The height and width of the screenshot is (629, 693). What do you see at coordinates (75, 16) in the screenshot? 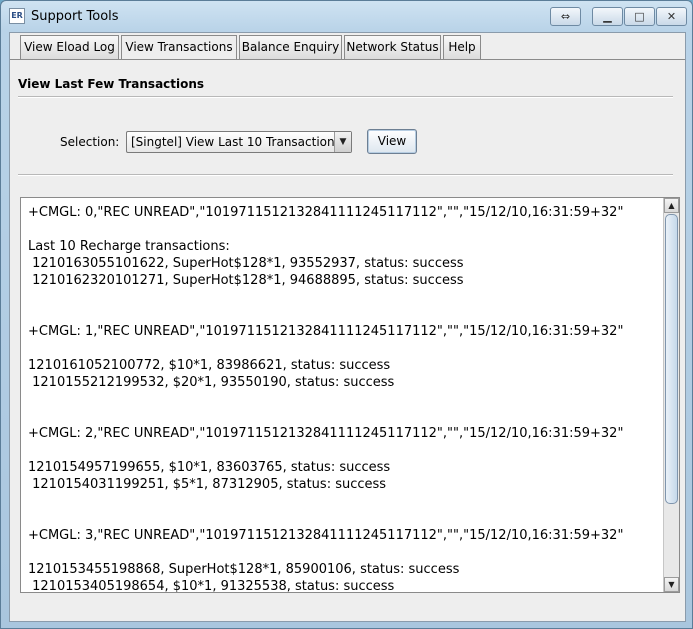
I see `window-title: Support Tools` at bounding box center [75, 16].